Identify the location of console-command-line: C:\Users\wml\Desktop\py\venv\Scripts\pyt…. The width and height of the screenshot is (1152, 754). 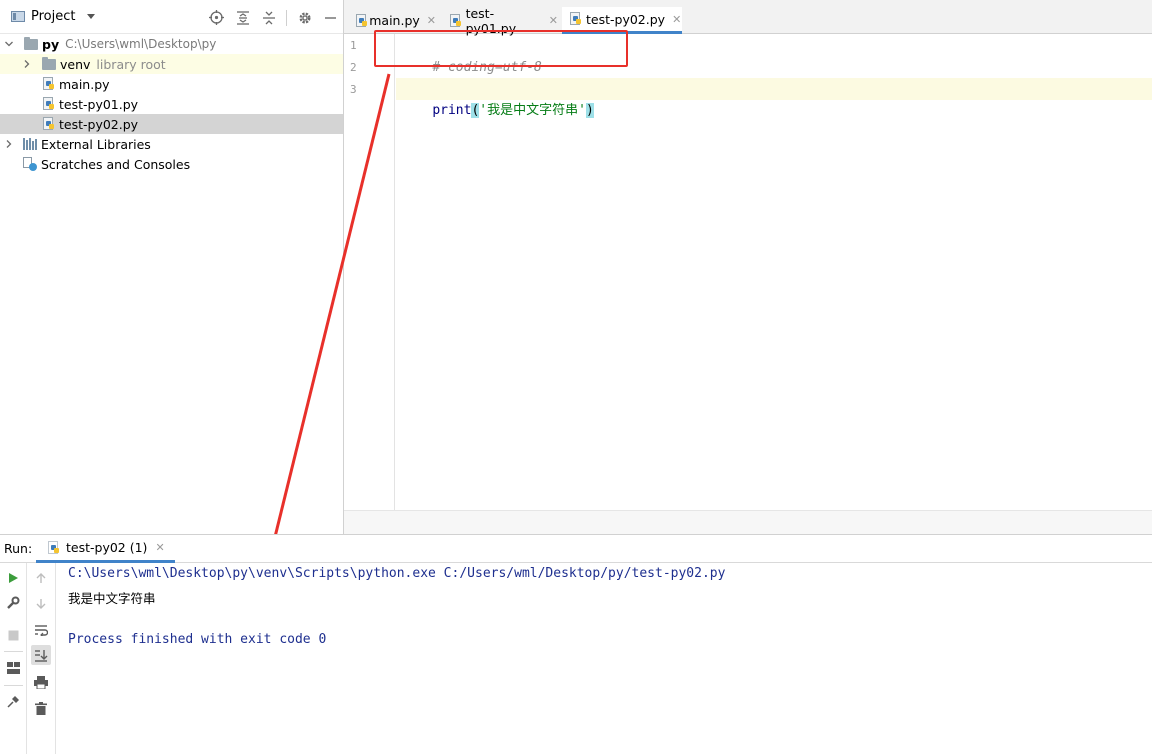
(397, 573).